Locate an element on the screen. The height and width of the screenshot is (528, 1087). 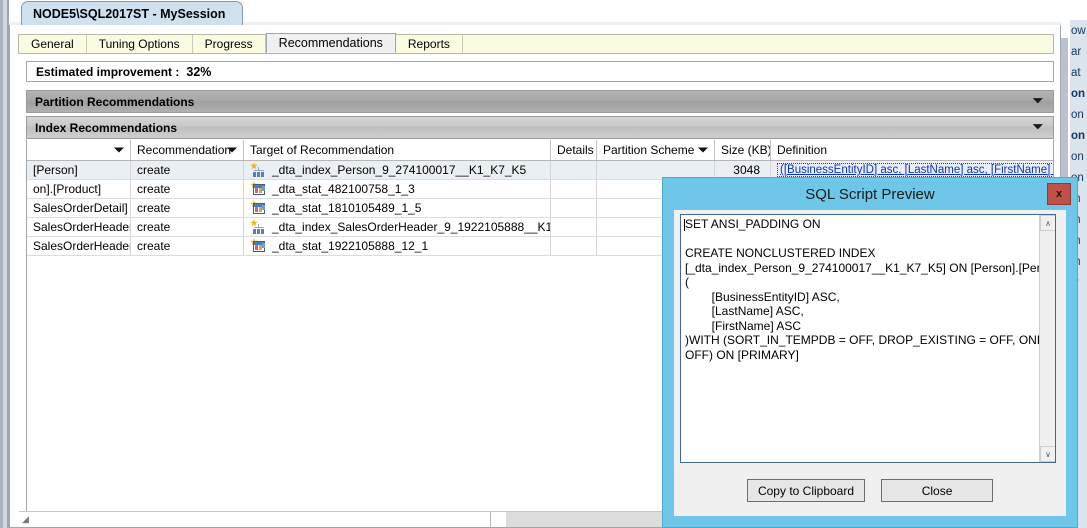
tab-tuning-options-label: Tuning Options is located at coordinates (139, 44).